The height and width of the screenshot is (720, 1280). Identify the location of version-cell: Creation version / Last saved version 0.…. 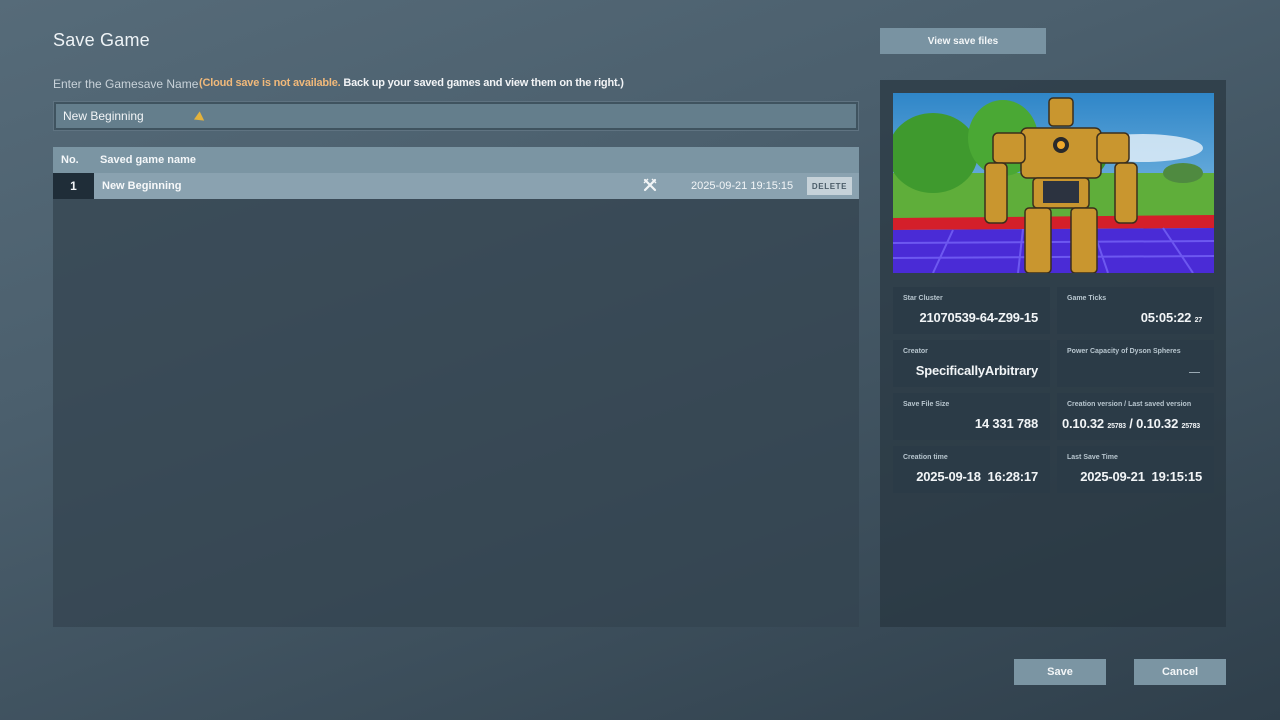
(1135, 416).